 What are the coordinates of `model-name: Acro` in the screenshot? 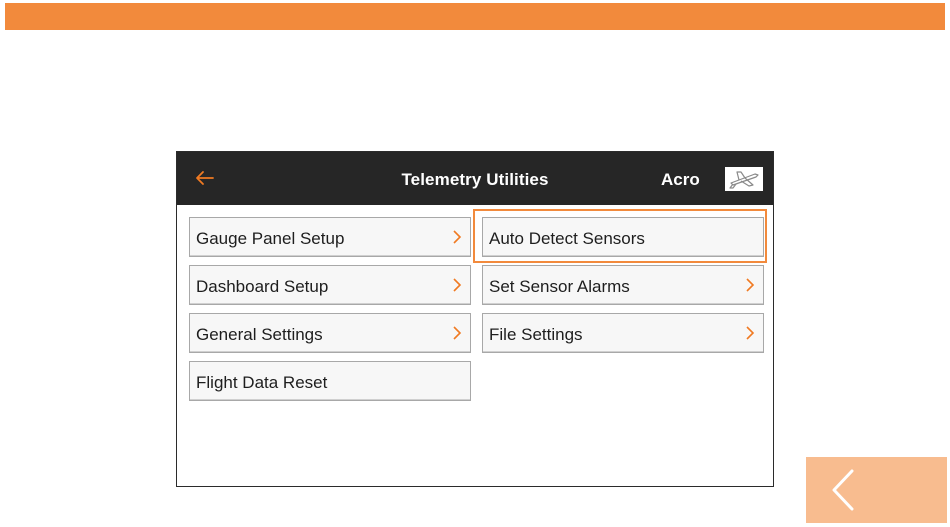 It's located at (680, 179).